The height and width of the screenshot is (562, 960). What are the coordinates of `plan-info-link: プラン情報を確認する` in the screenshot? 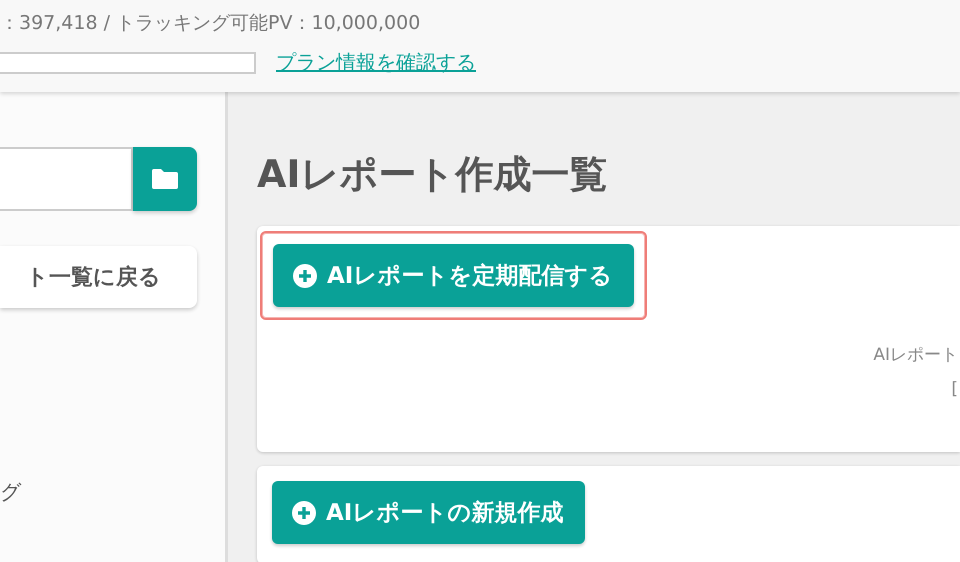 It's located at (376, 62).